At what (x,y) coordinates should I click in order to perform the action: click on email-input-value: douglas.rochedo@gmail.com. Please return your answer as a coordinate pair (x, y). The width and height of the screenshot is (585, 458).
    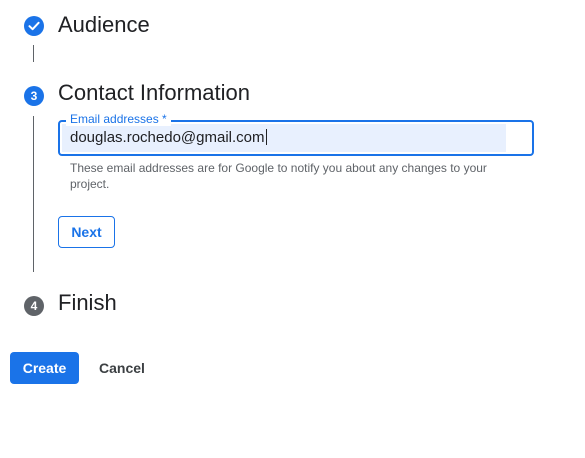
    Looking at the image, I should click on (168, 138).